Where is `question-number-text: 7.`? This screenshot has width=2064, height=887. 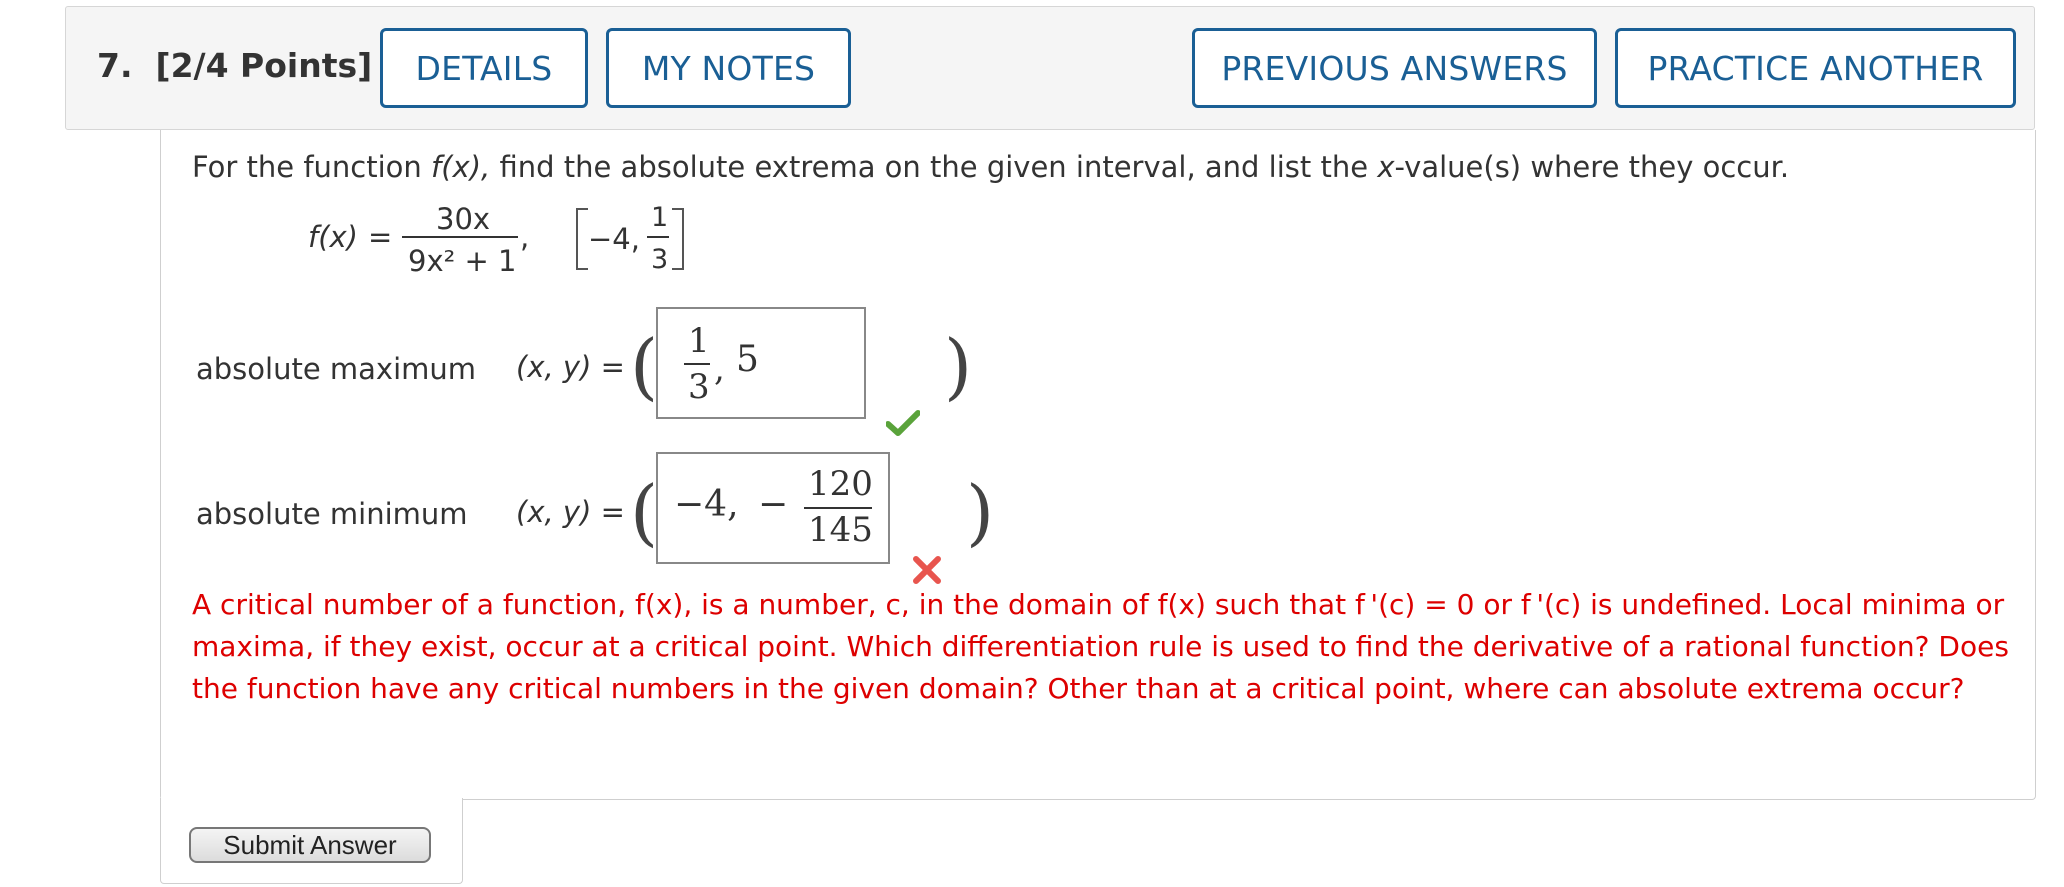
question-number-text: 7. is located at coordinates (115, 65).